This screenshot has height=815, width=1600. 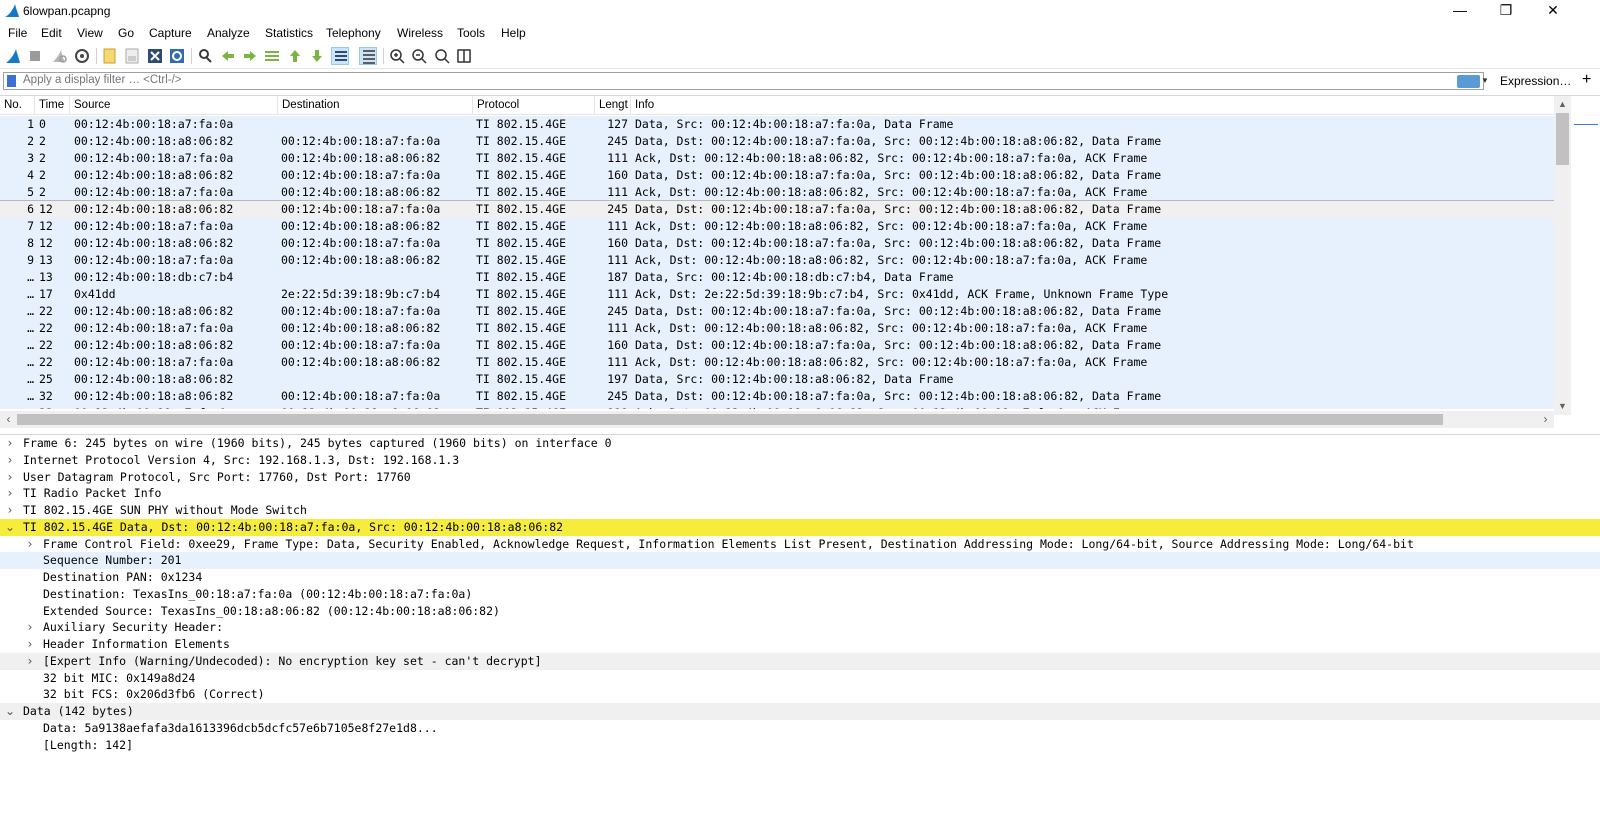 I want to click on apply-filter-arrow-icon, so click(x=1468, y=81).